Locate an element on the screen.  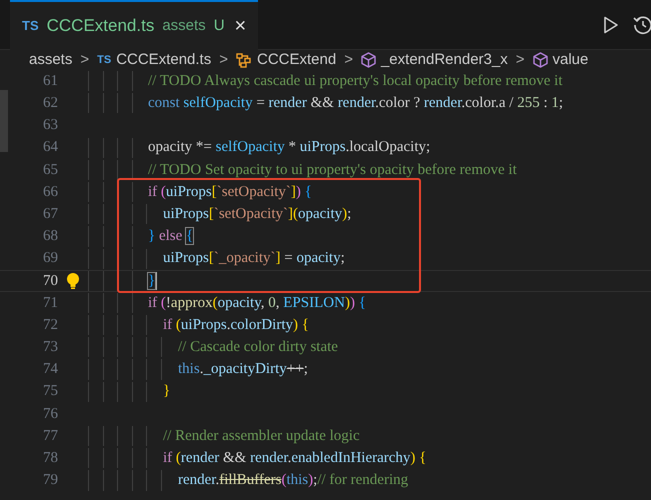
line-number: 75 is located at coordinates (50, 392).